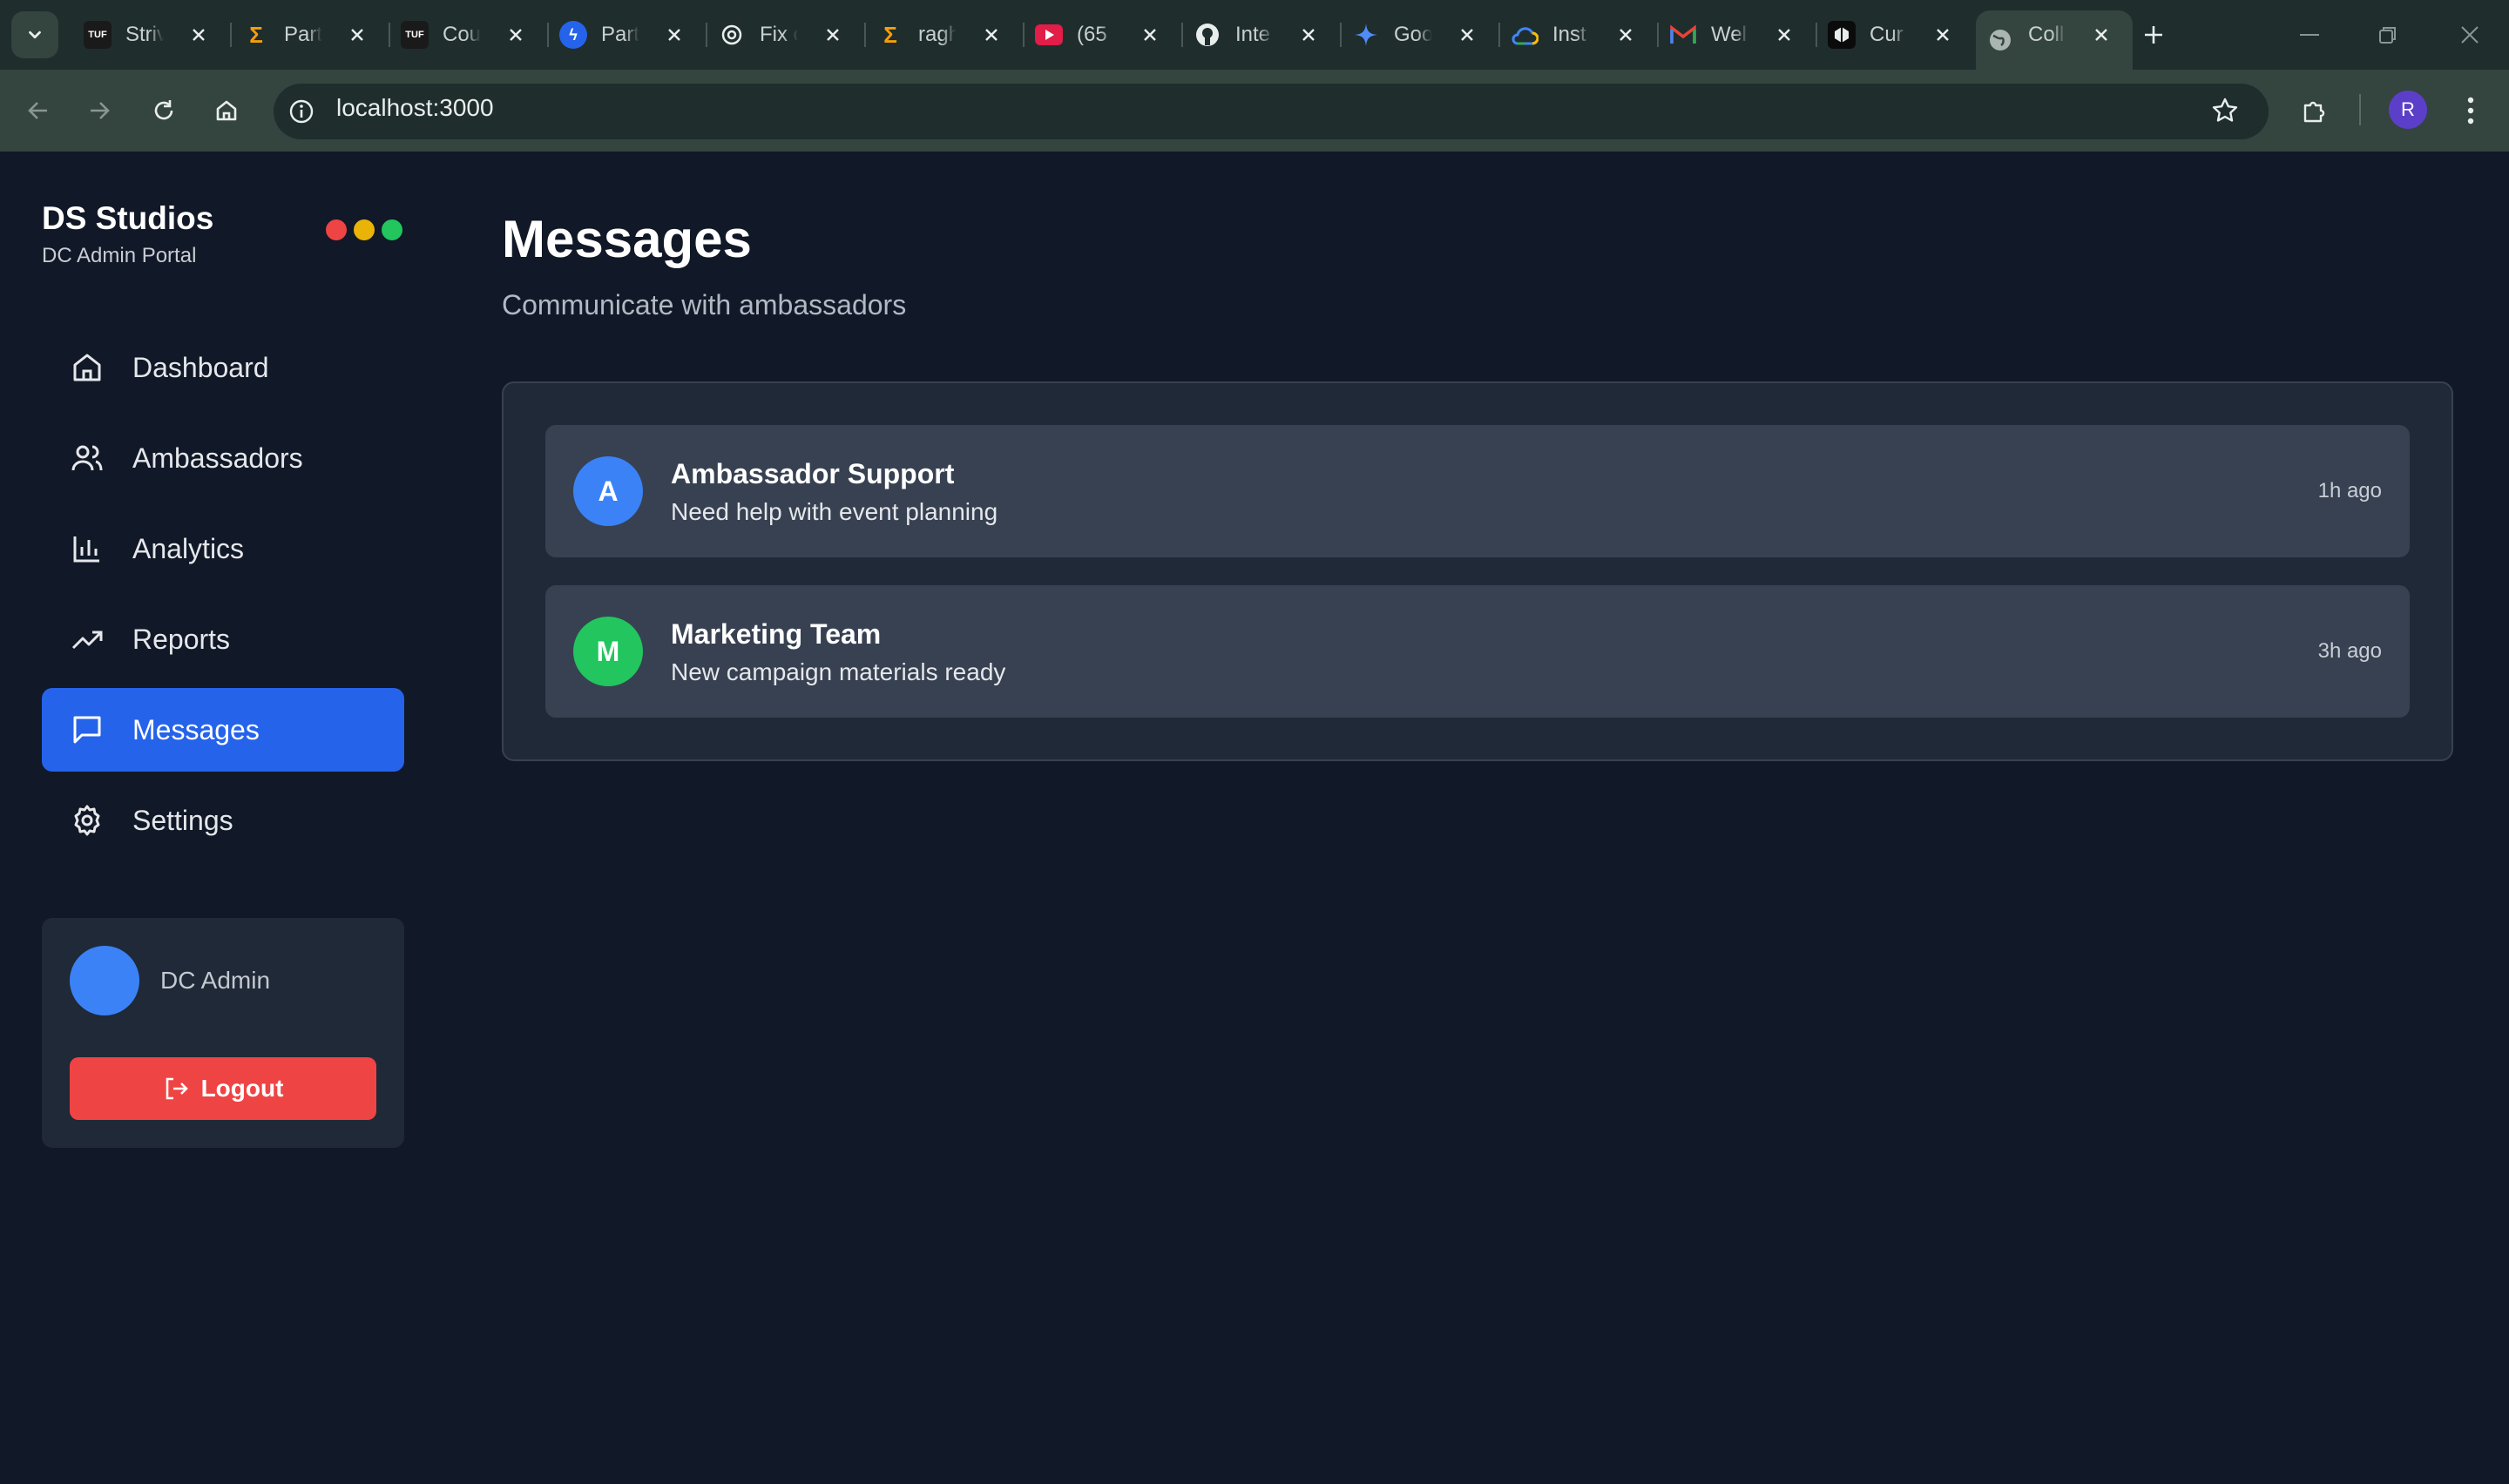 The height and width of the screenshot is (1484, 2509). Describe the element at coordinates (1738, 34) in the screenshot. I see `browser-tab: Wel` at that location.